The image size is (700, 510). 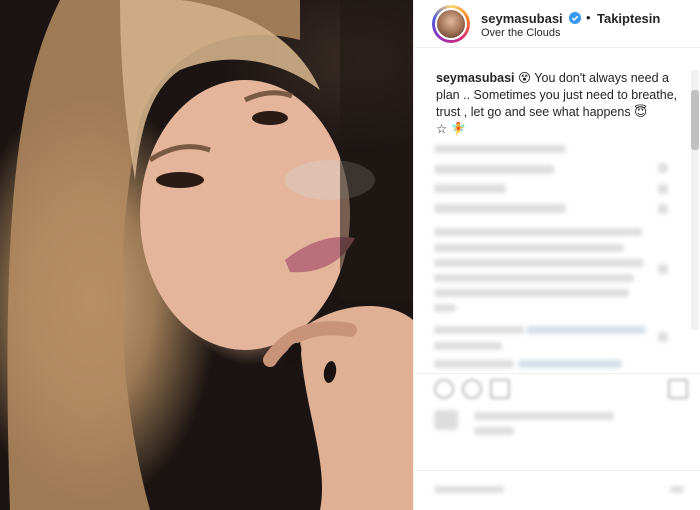 I want to click on post-header: seymasubasi • Takiptesin Over the Clouds, so click(x=557, y=24).